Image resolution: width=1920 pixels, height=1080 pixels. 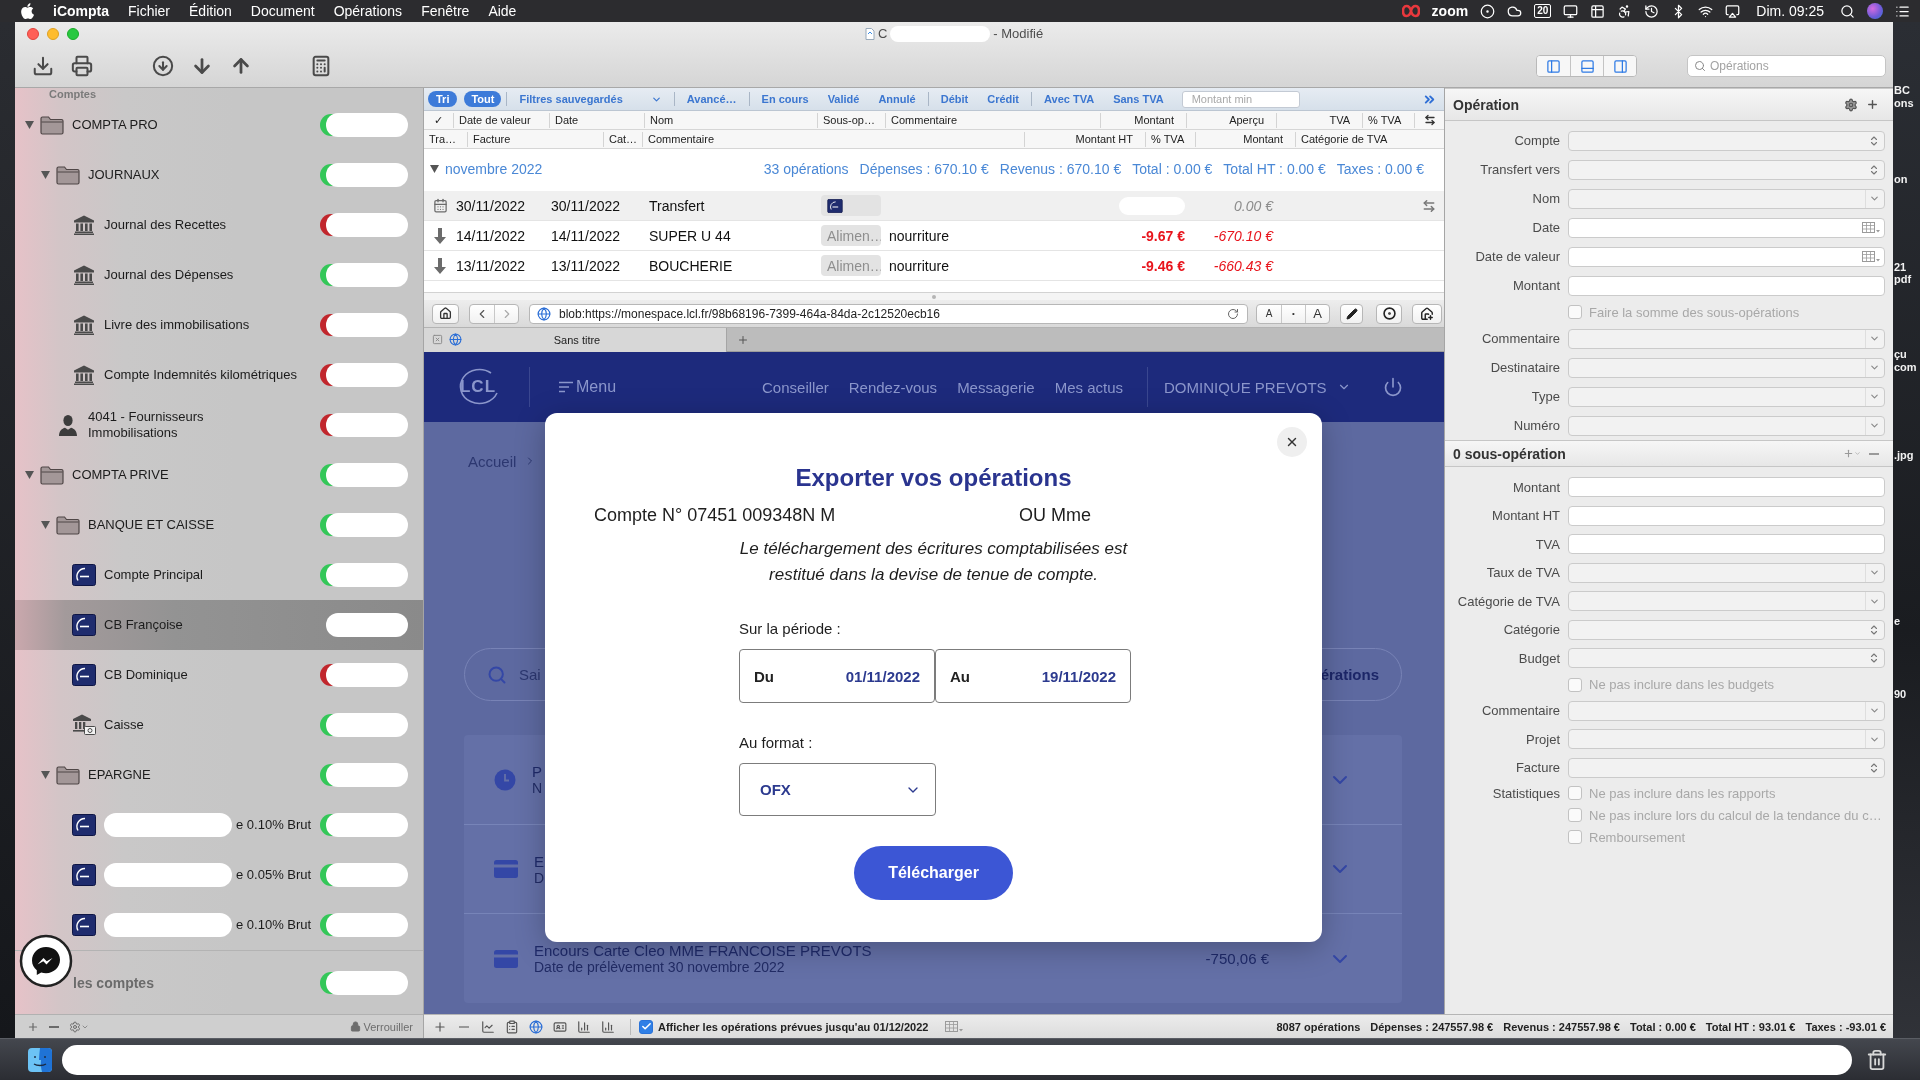 What do you see at coordinates (1681, 684) in the screenshot?
I see `checkbox-label: Ne pas inclure dans les budgets` at bounding box center [1681, 684].